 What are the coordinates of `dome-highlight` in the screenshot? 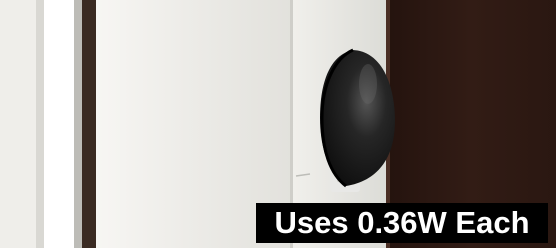 It's located at (368, 84).